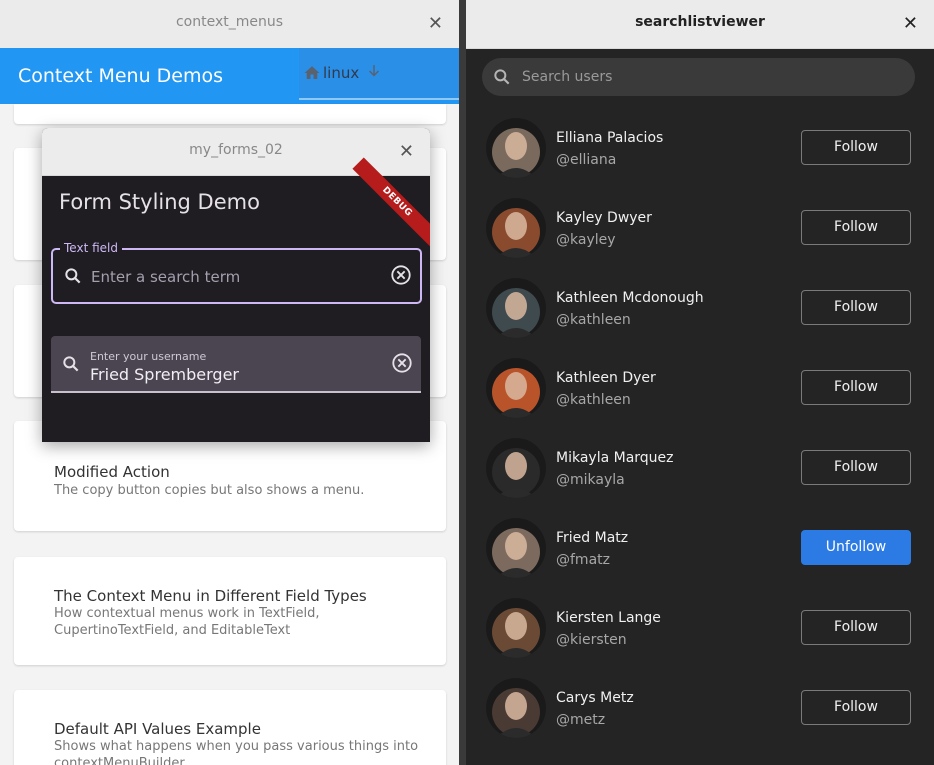 This screenshot has width=934, height=765. What do you see at coordinates (341, 73) in the screenshot?
I see `platform-label: linux` at bounding box center [341, 73].